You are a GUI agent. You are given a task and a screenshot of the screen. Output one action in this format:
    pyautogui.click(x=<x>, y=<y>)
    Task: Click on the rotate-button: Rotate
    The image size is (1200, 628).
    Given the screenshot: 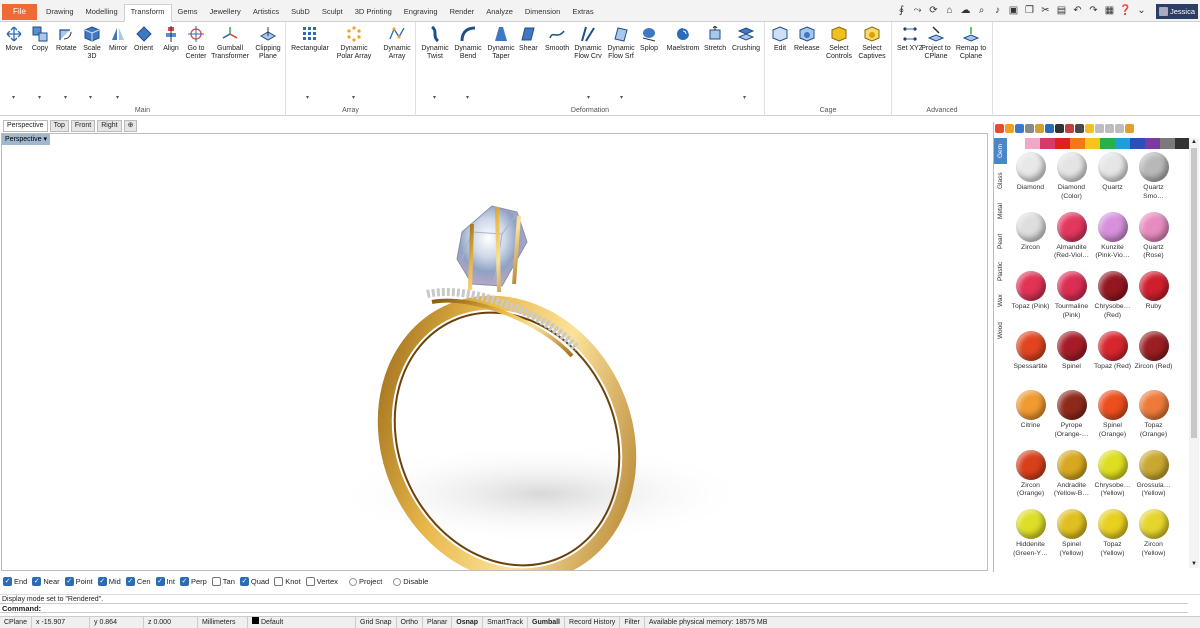 What is the action you would take?
    pyautogui.click(x=66, y=39)
    